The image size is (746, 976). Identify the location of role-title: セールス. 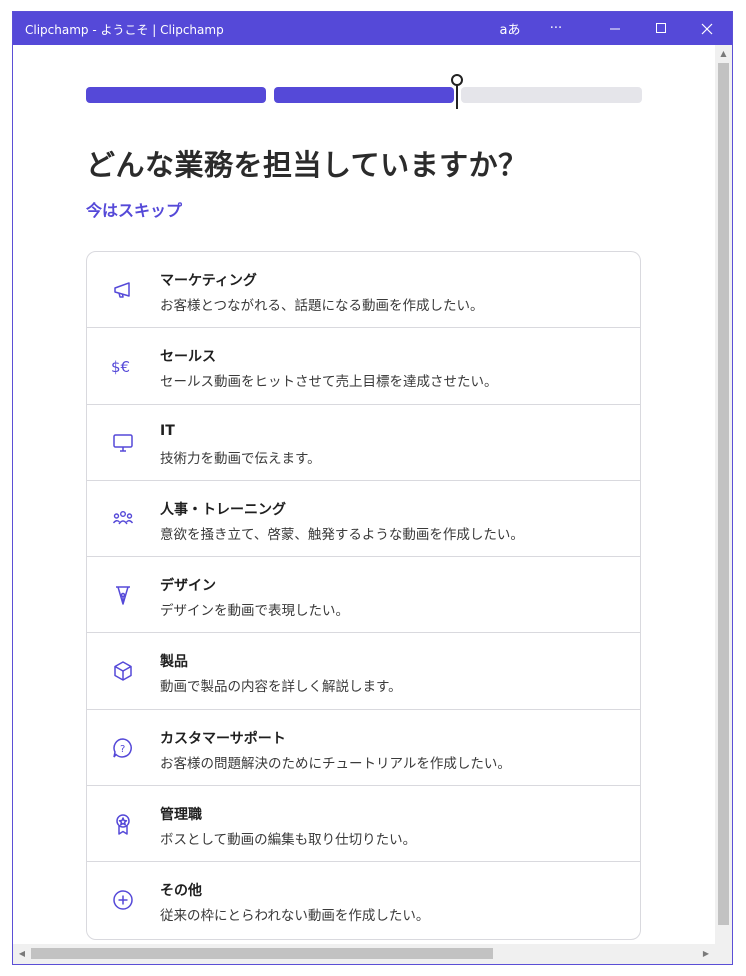
(188, 357).